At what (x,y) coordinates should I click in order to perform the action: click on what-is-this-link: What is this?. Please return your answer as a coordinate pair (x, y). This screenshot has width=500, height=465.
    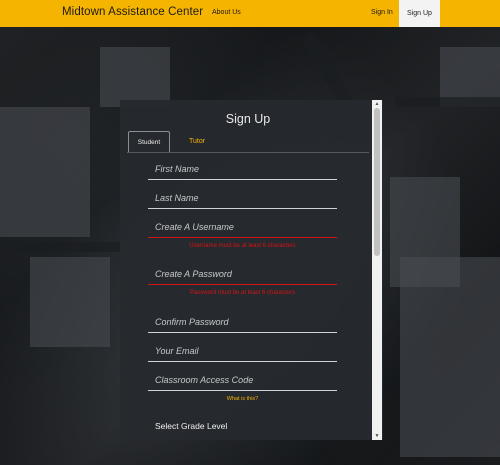
    Looking at the image, I should click on (242, 399).